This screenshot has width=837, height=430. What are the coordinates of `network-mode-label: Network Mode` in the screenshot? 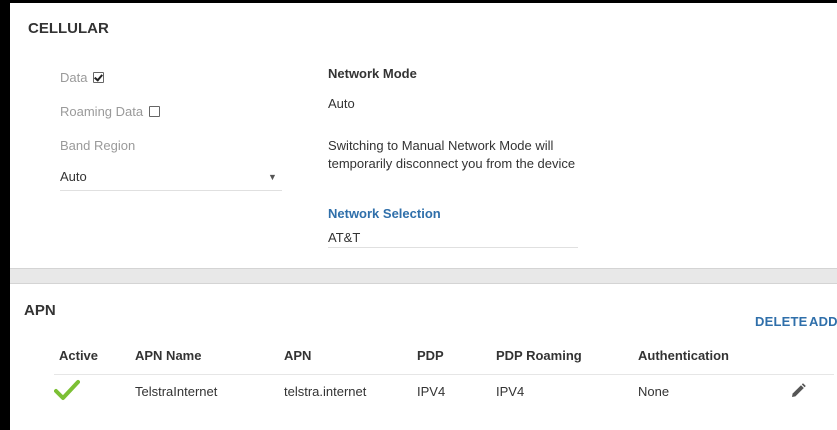 It's located at (372, 73).